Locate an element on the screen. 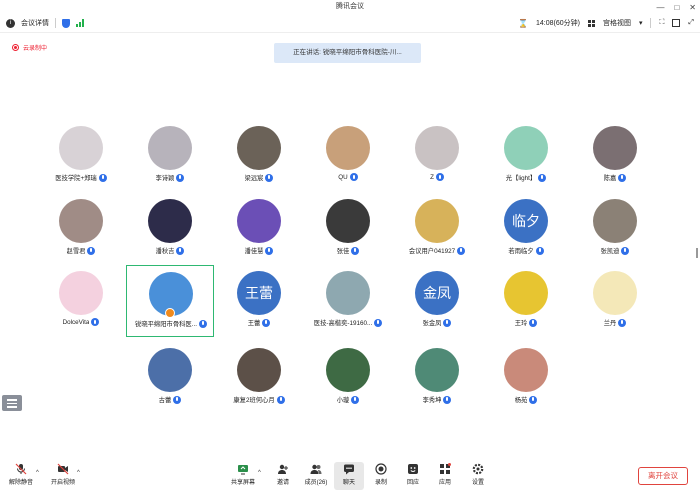 The width and height of the screenshot is (700, 492). recording-indicator: 云录制中 is located at coordinates (29, 47).